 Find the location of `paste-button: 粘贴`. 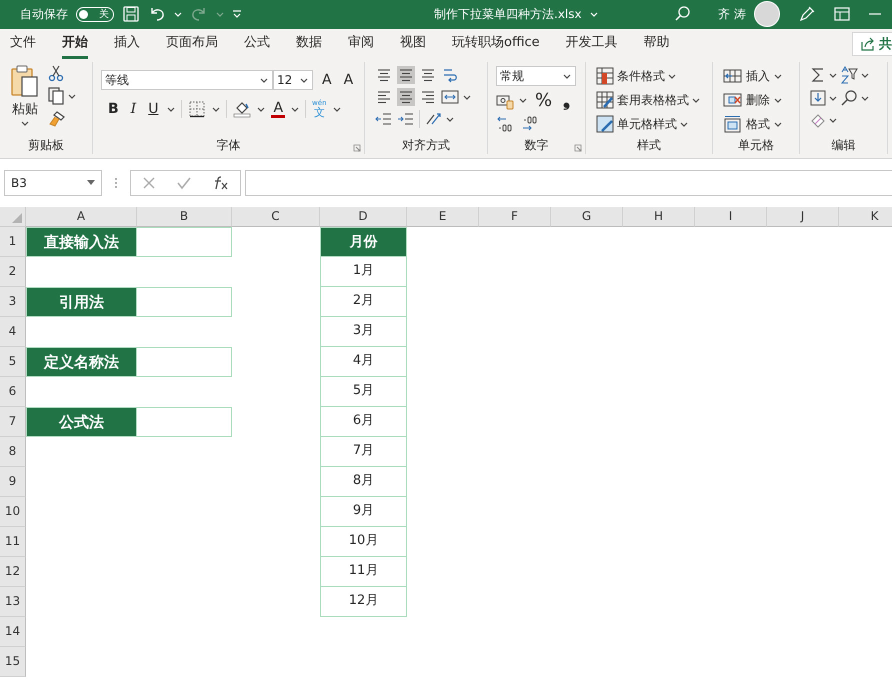

paste-button: 粘贴 is located at coordinates (25, 100).